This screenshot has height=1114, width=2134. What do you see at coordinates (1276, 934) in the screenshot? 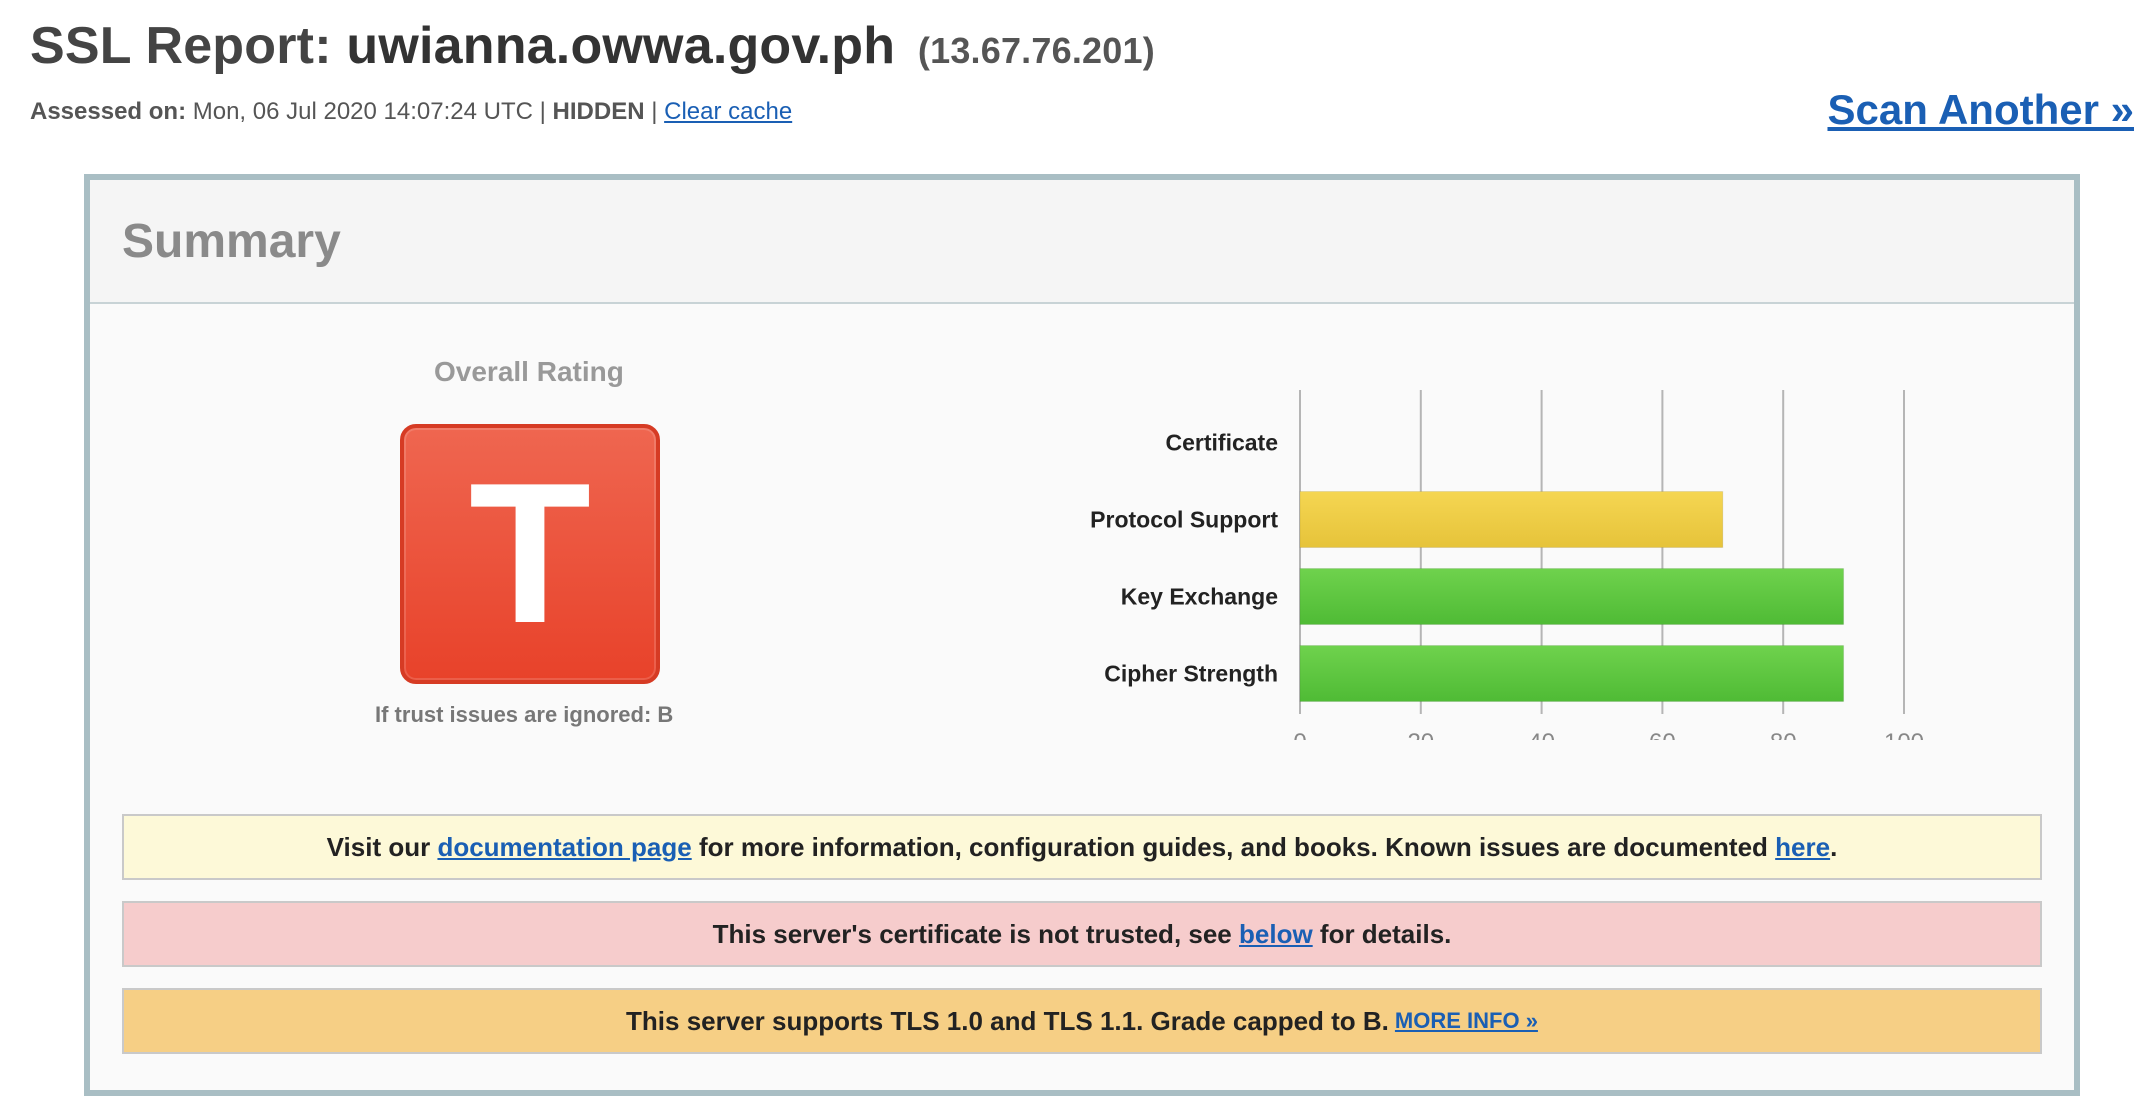
I see `below-link: below` at bounding box center [1276, 934].